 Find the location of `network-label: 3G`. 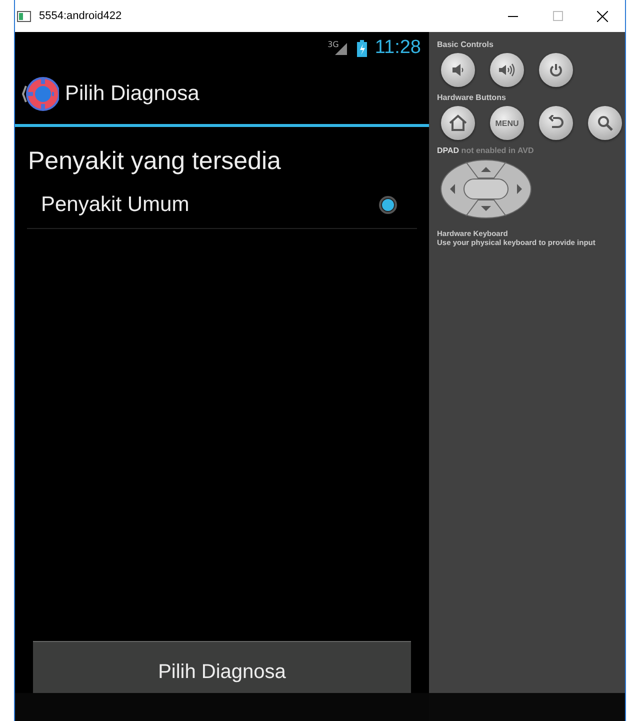

network-label: 3G is located at coordinates (333, 44).